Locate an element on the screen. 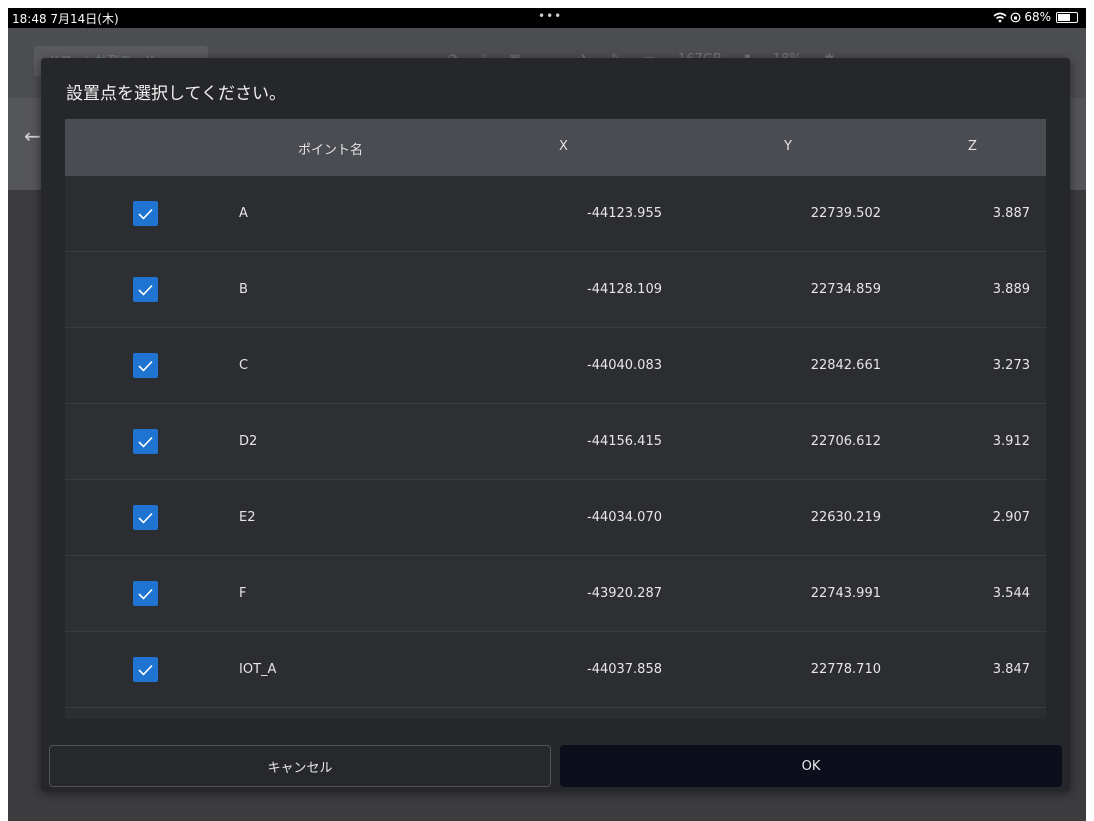  cell-y: 22743.991 is located at coordinates (845, 593).